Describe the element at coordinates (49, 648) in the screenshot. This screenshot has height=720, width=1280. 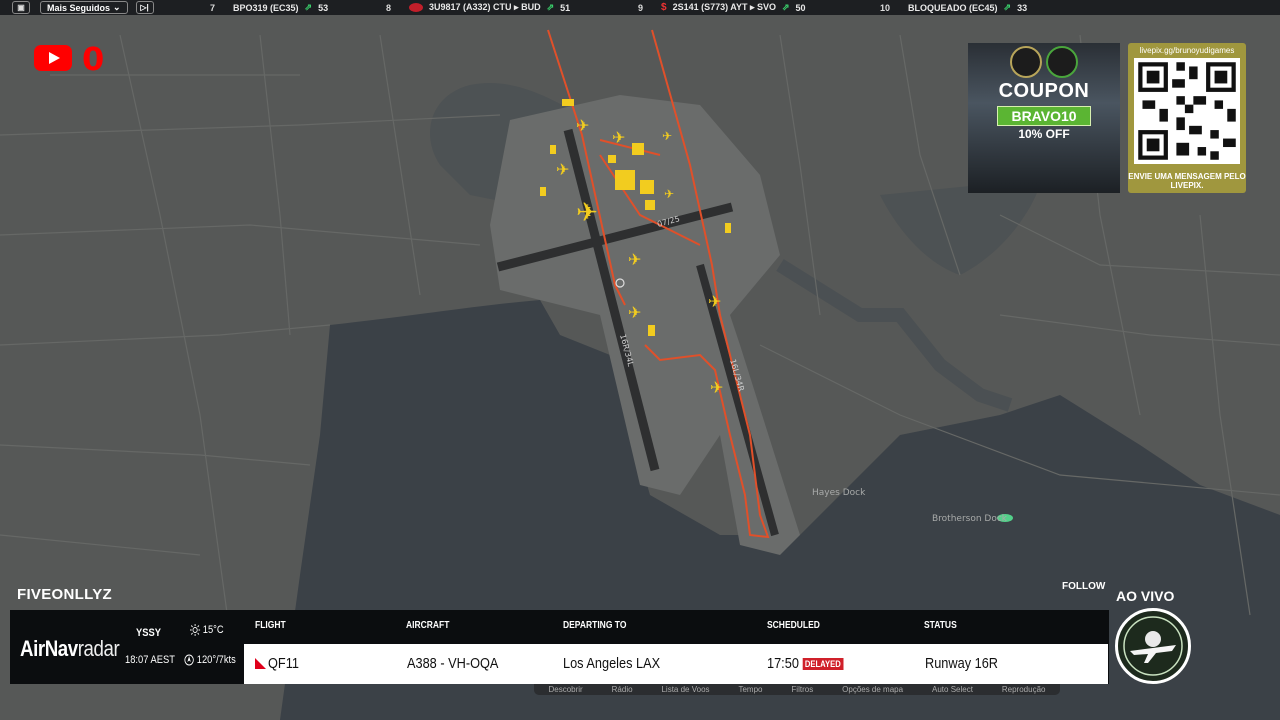
I see `brand-name: AirNav` at that location.